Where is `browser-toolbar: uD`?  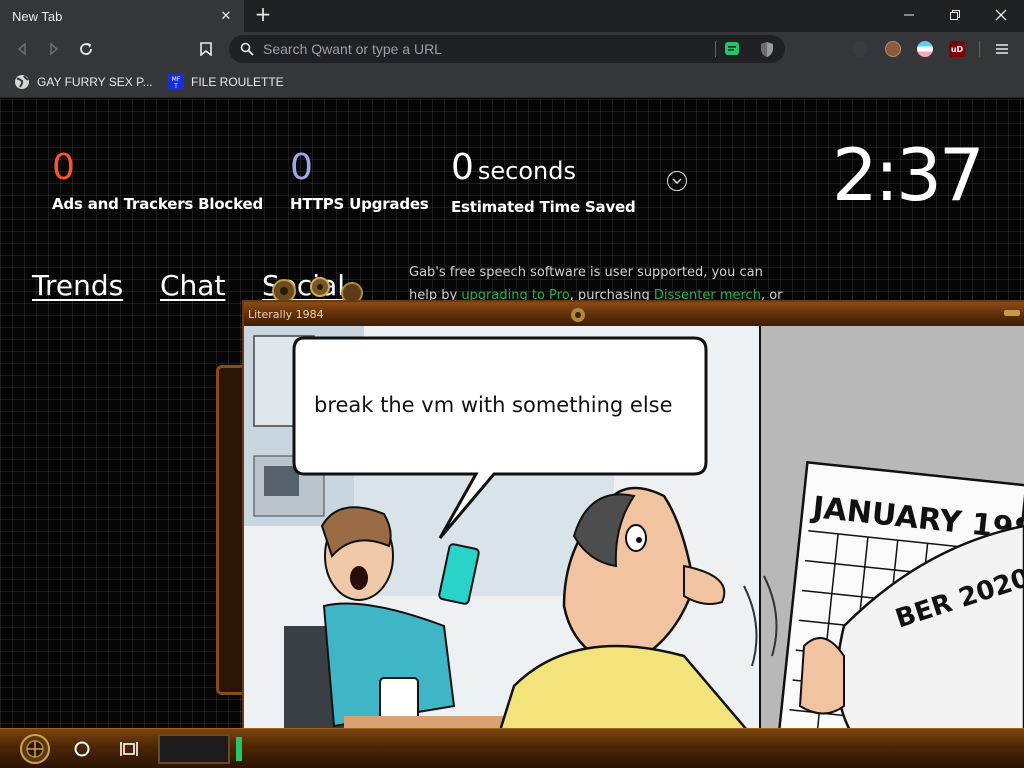
browser-toolbar: uD is located at coordinates (512, 49).